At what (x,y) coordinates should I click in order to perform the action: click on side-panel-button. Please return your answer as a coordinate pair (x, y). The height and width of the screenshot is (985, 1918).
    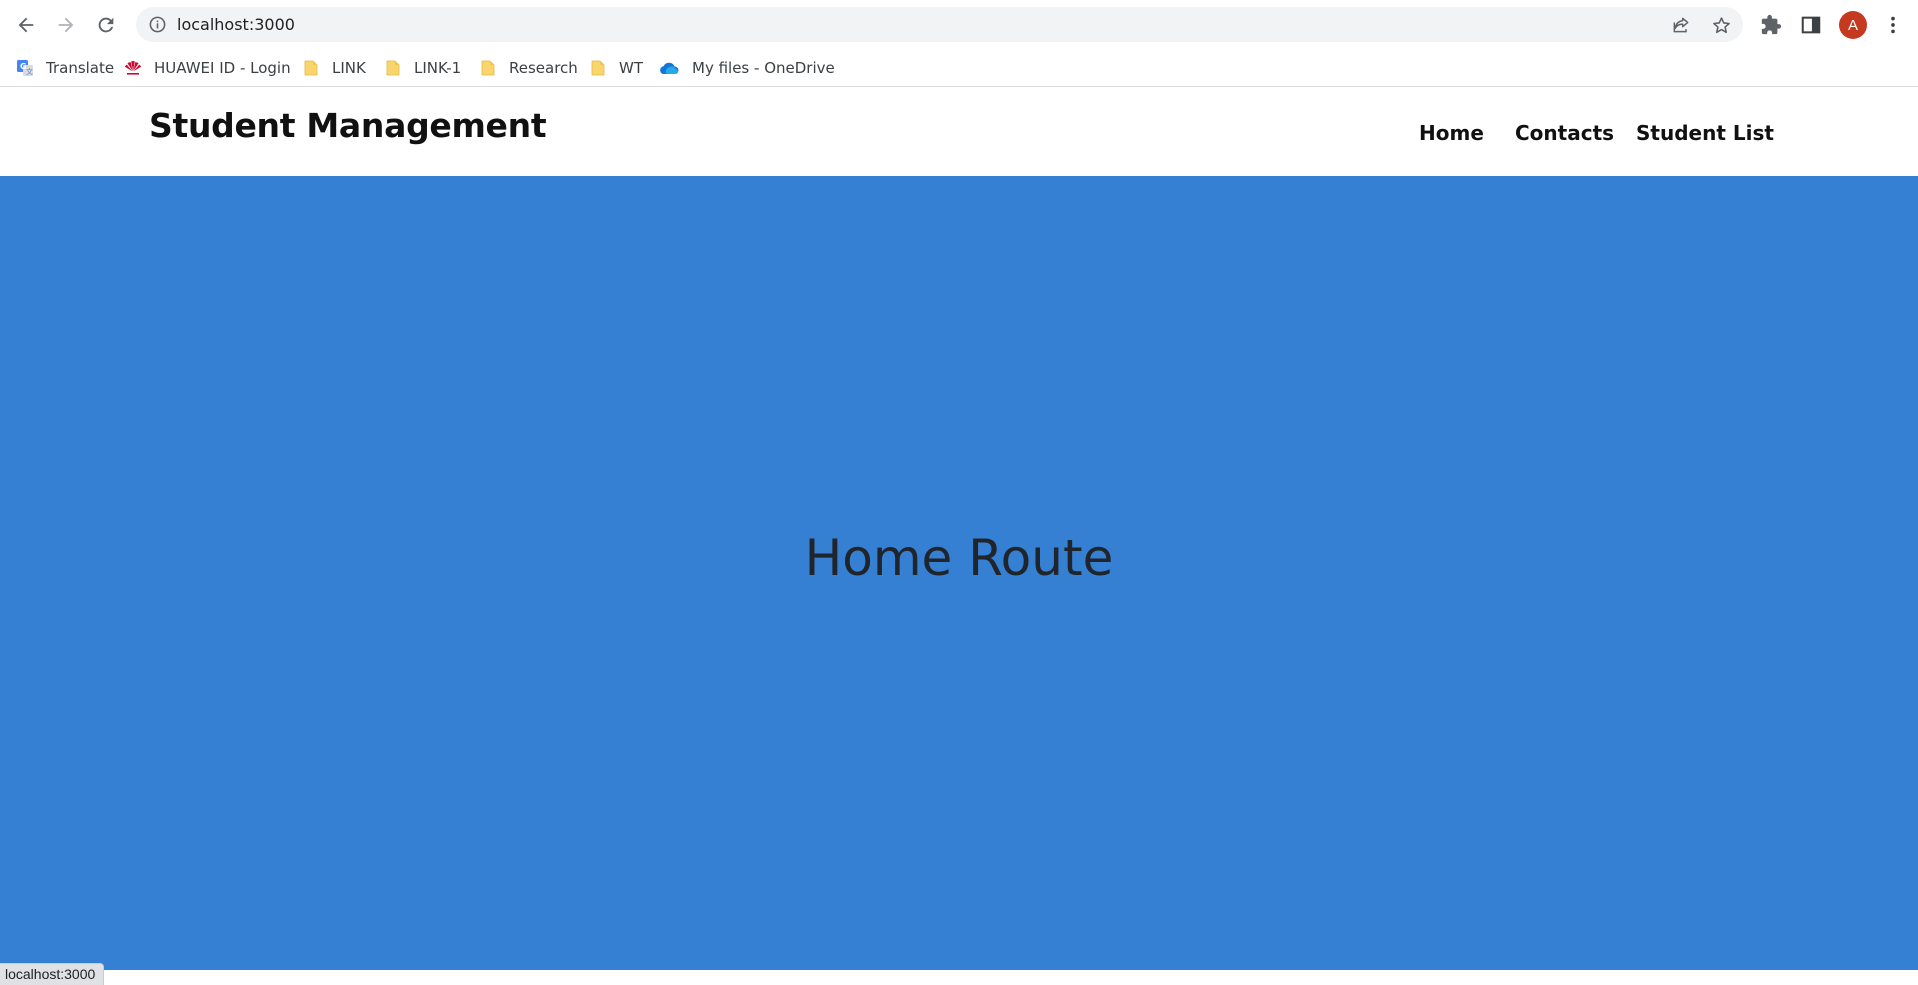
    Looking at the image, I should click on (1811, 25).